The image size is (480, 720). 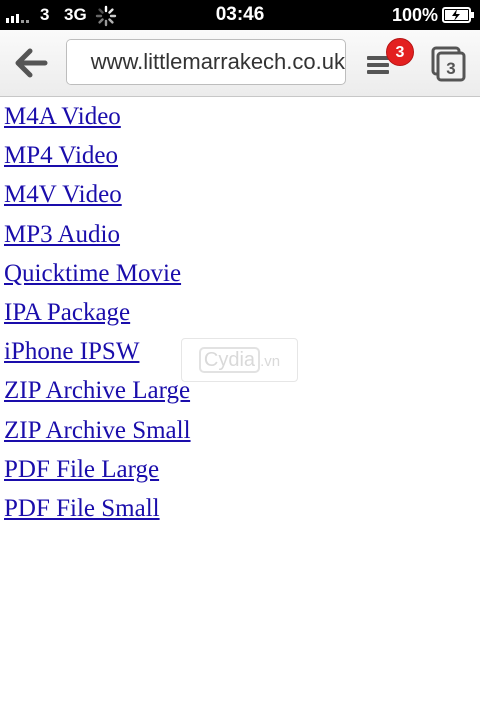 What do you see at coordinates (67, 312) in the screenshot?
I see `link-ipa-package: IPA Package` at bounding box center [67, 312].